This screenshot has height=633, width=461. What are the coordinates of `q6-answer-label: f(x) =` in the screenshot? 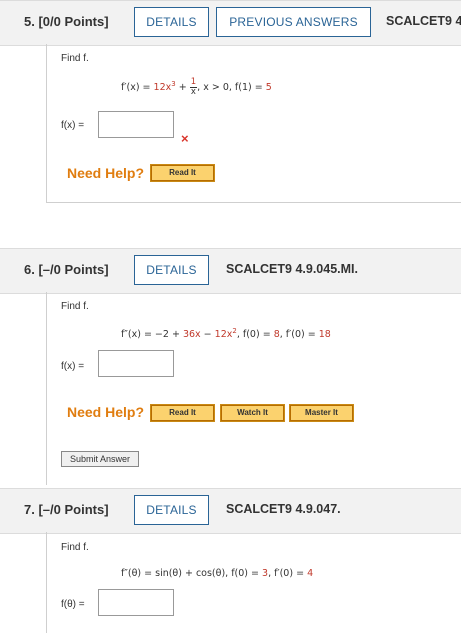 It's located at (73, 366).